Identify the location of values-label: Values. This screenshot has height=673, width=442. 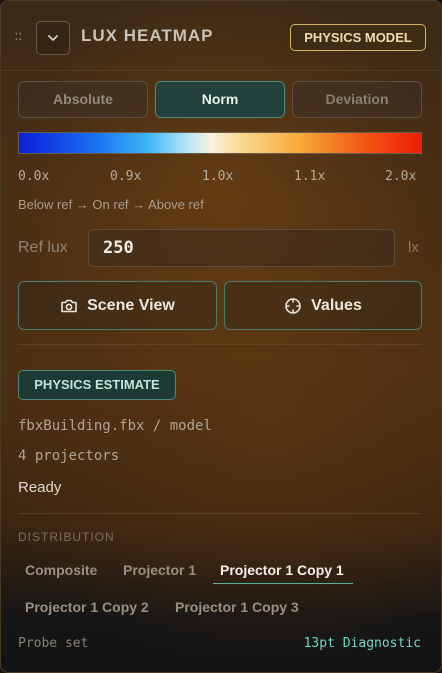
(336, 305).